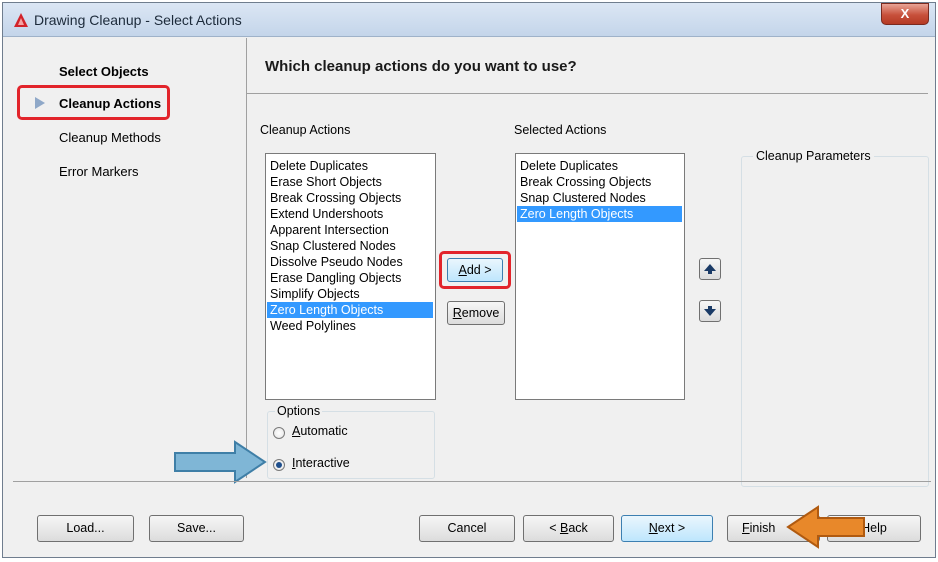 The width and height of the screenshot is (938, 562). What do you see at coordinates (825, 527) in the screenshot?
I see `annotation-arrow-orange-icon` at bounding box center [825, 527].